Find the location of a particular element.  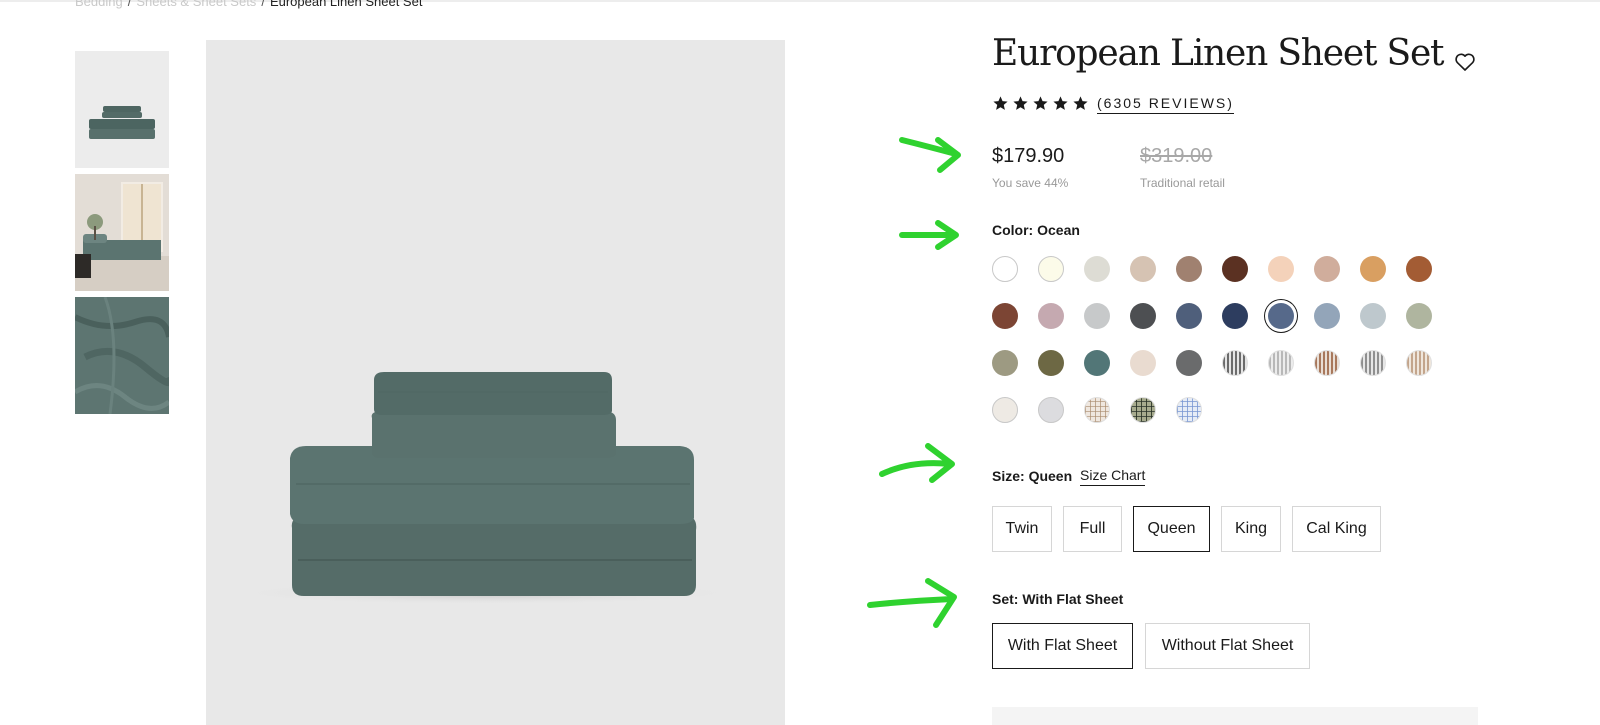

heart-outline-icon is located at coordinates (1465, 62).